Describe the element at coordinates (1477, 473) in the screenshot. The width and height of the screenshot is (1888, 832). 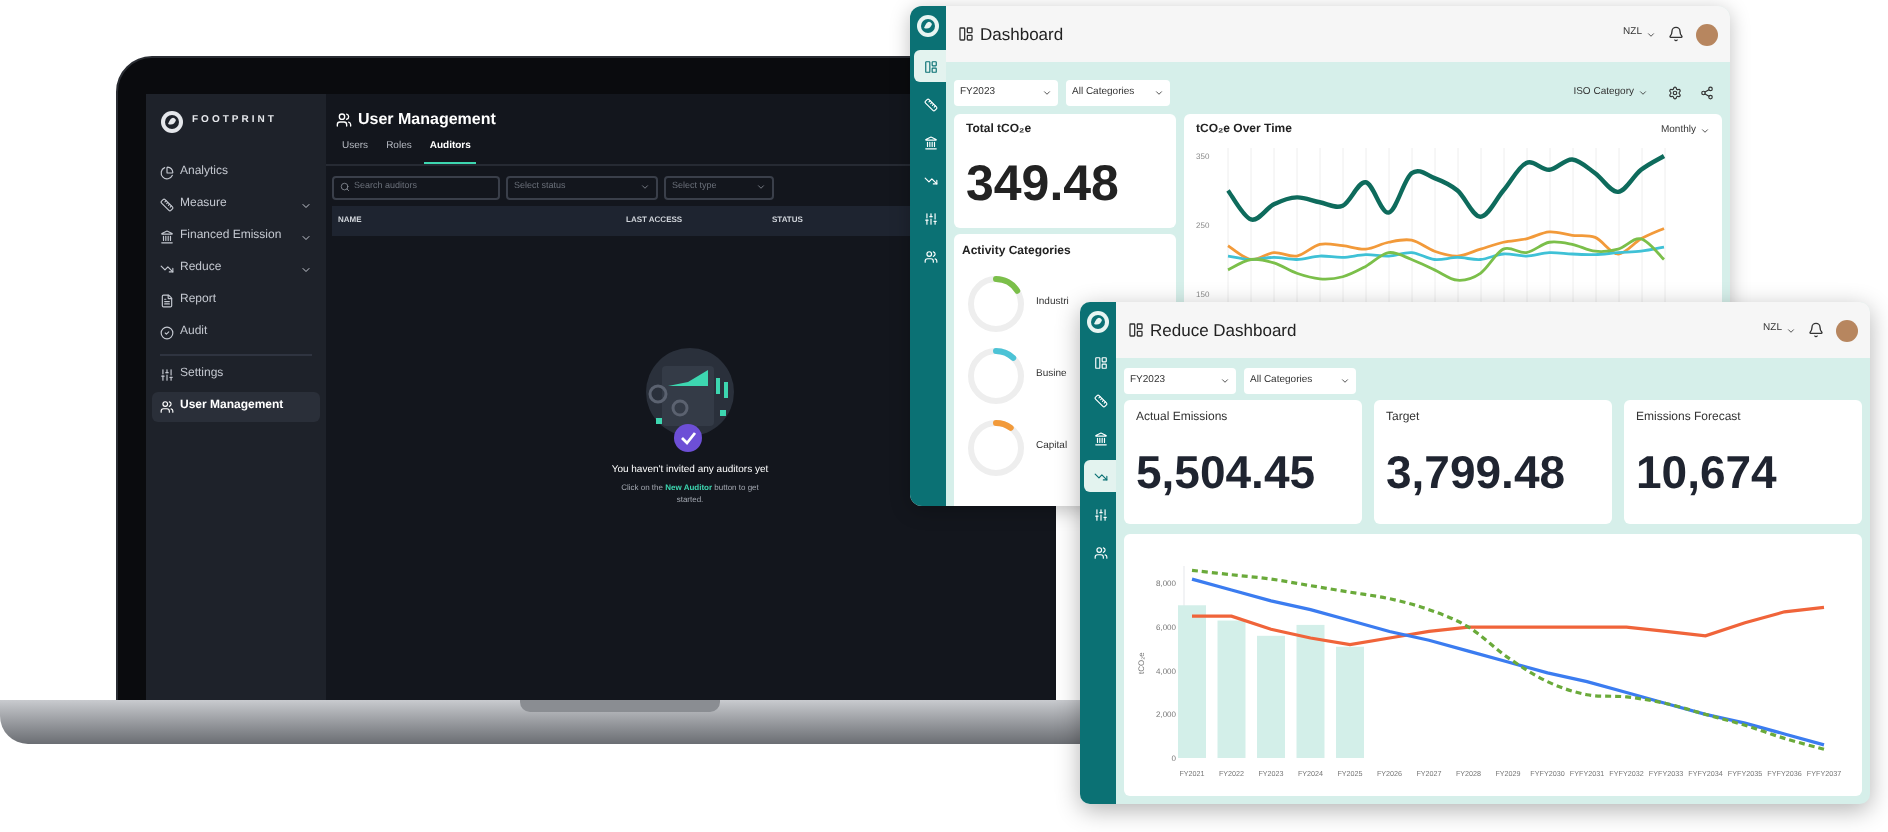
I see `metric-value: 3,799.48` at that location.